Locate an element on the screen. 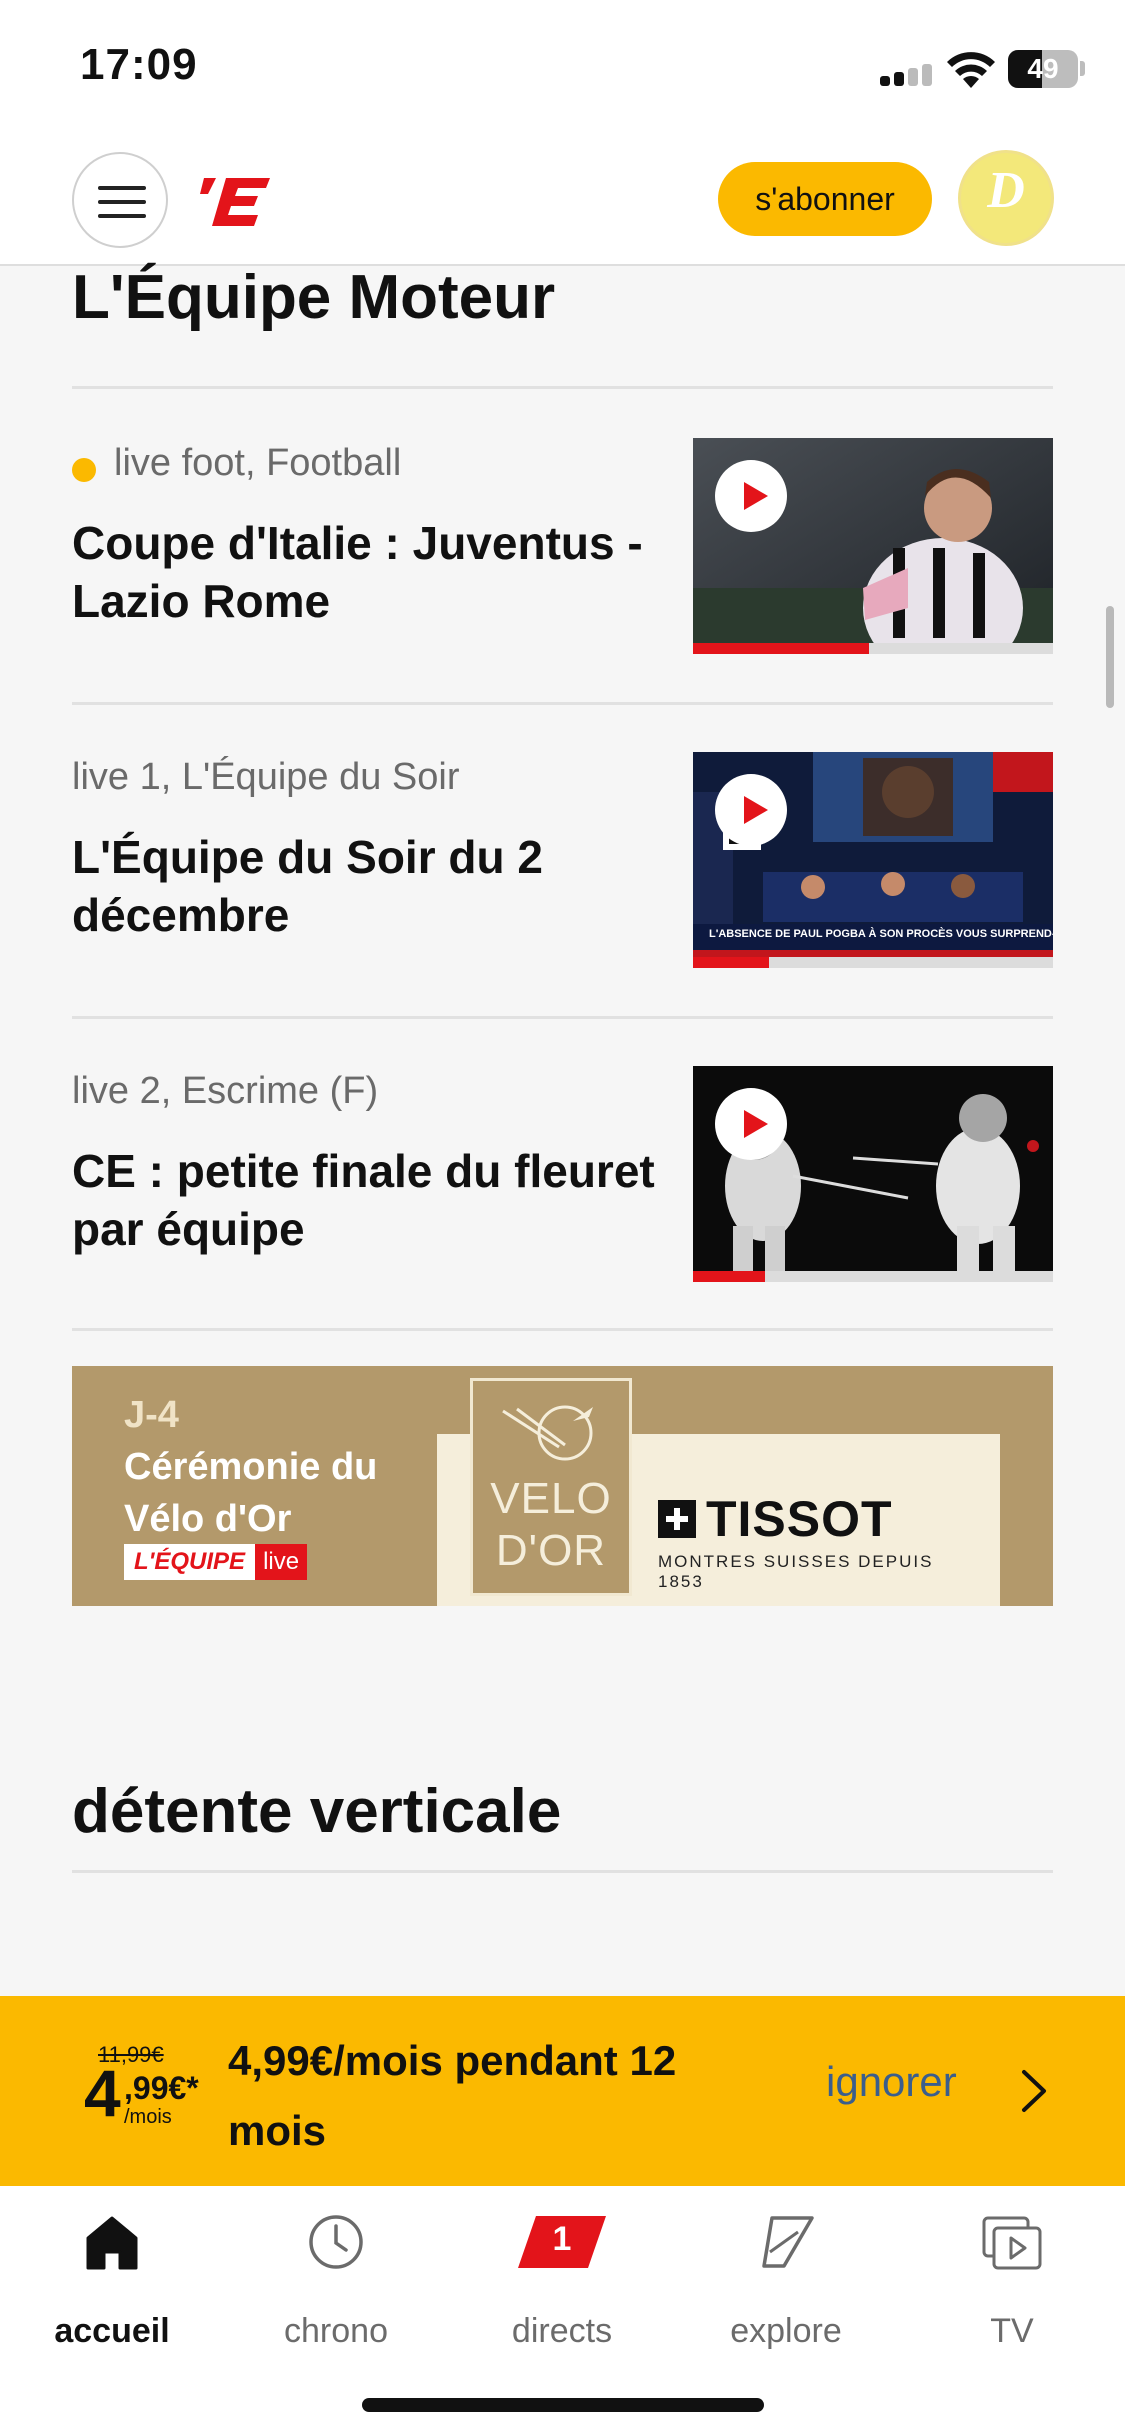  tissot-sponsor: TISSOT MONTRES SUISSES DEPUIS 1853 is located at coordinates (813, 1541).